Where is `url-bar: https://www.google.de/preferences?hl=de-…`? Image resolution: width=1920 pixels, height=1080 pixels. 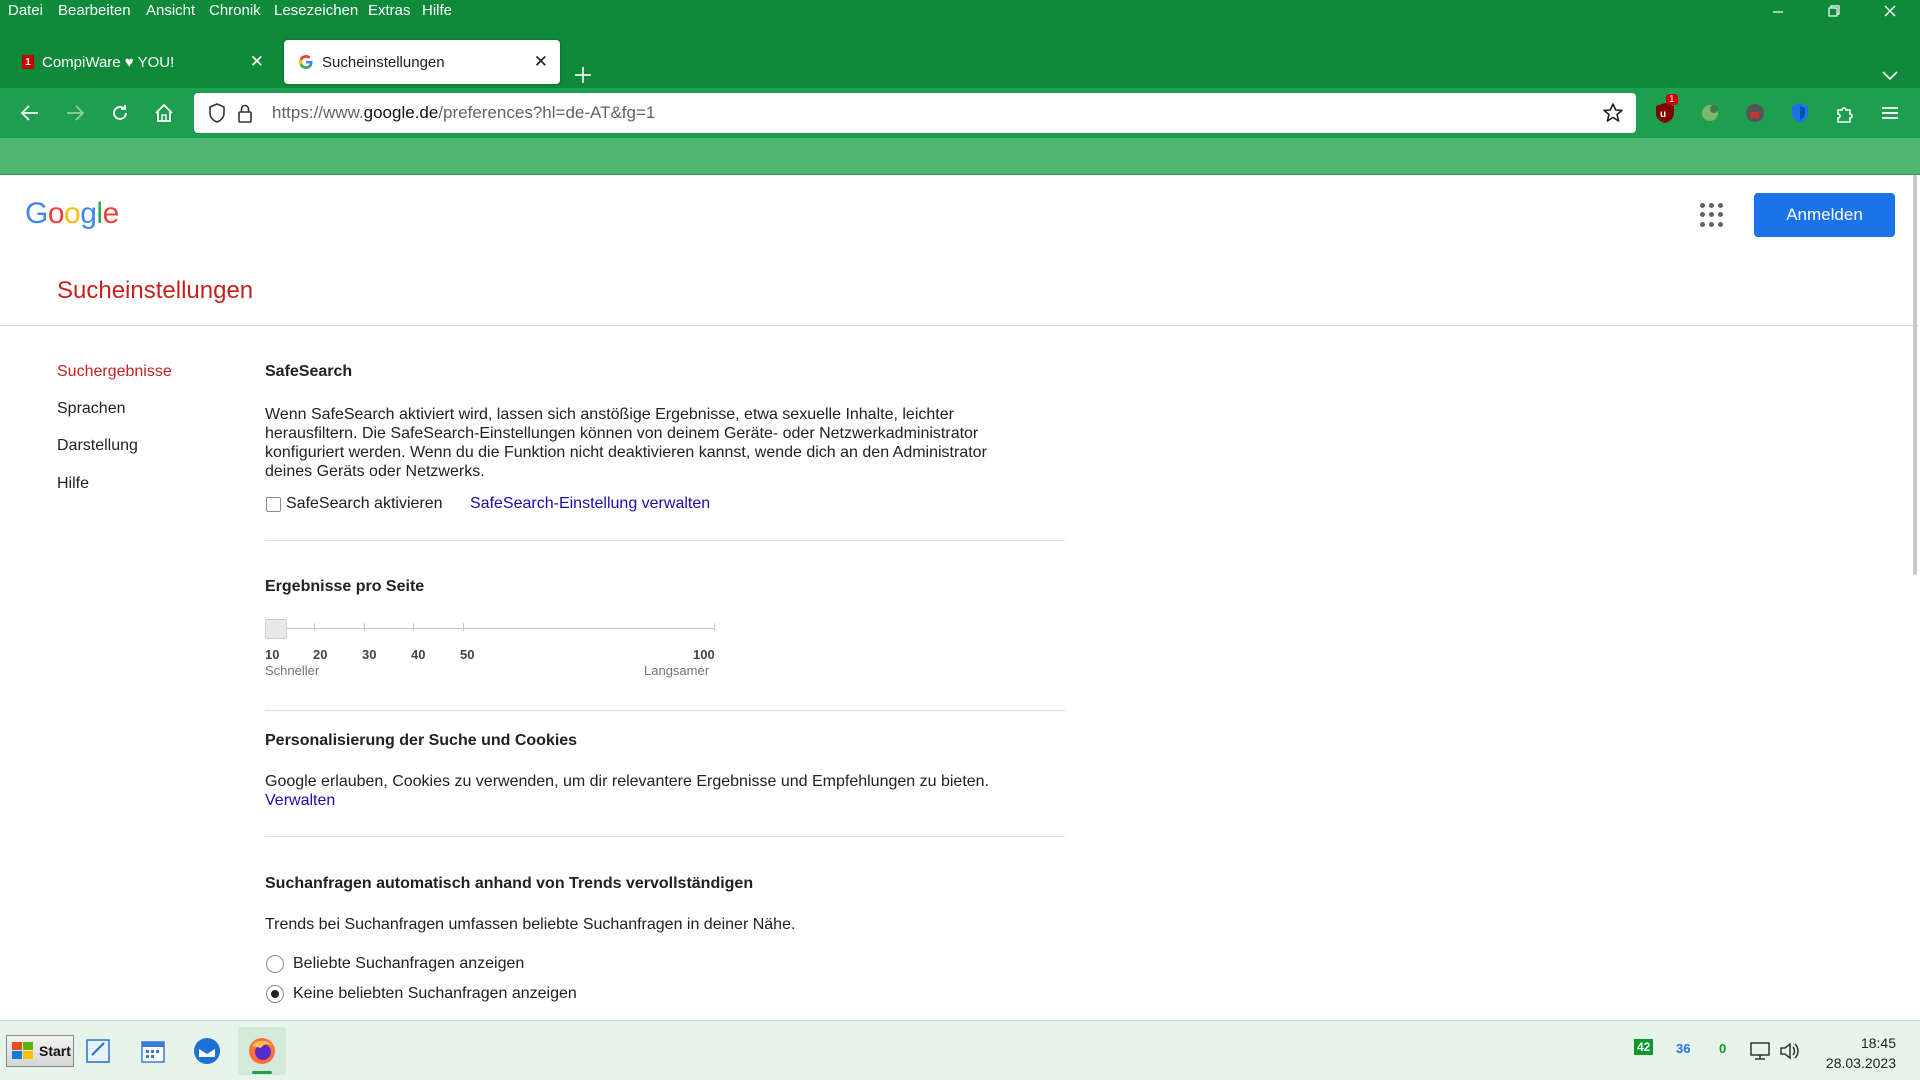
url-bar: https://www.google.de/preferences?hl=de-… is located at coordinates (915, 113).